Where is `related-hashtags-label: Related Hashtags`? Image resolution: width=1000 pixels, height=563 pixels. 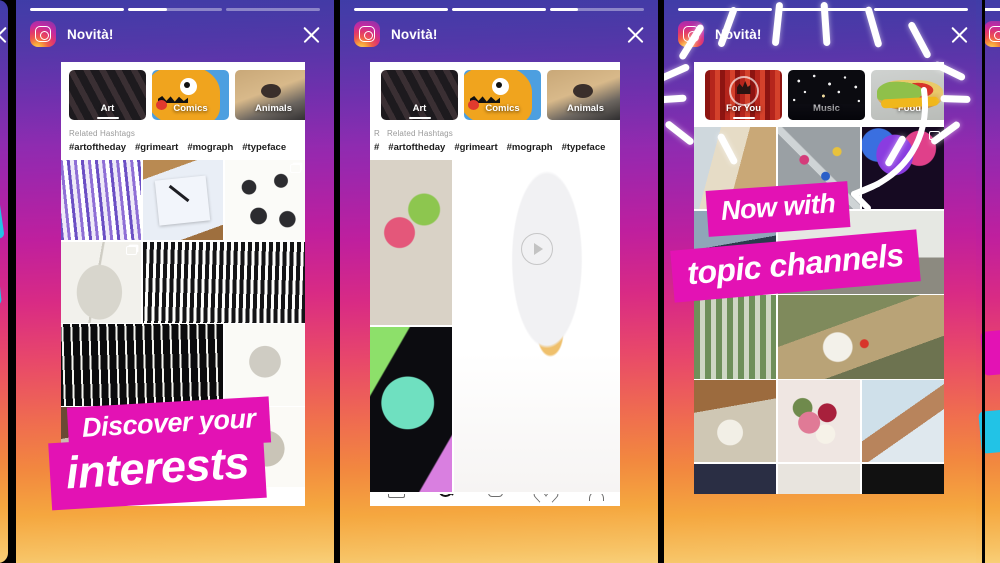
related-hashtags-label: Related Hashtags is located at coordinates (102, 133).